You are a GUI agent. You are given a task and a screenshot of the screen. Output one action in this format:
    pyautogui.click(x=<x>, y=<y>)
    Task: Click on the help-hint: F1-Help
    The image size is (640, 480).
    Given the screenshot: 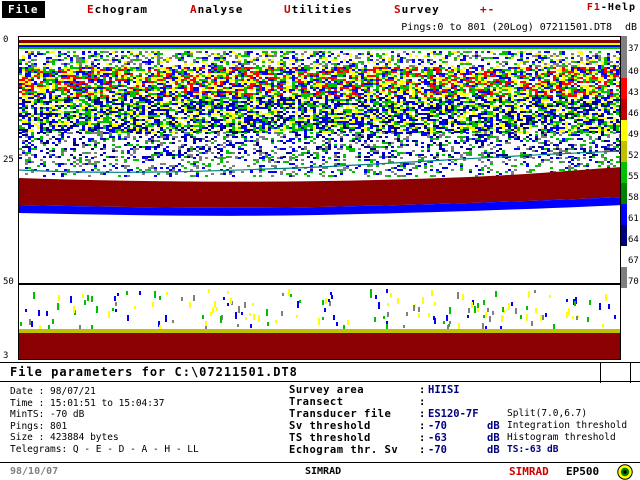 What is the action you would take?
    pyautogui.click(x=611, y=7)
    